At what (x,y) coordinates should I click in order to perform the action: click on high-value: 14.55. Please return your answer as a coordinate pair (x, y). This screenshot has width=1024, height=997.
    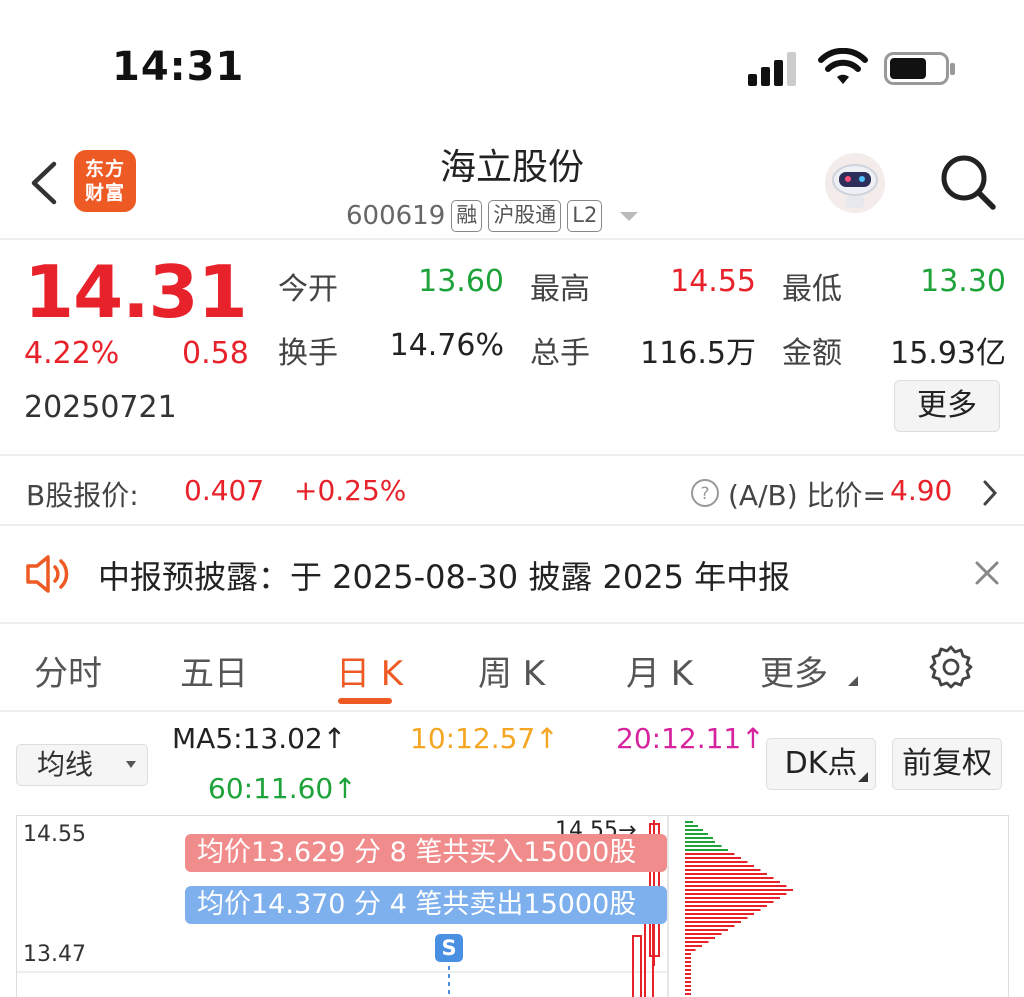
    Looking at the image, I should click on (713, 281).